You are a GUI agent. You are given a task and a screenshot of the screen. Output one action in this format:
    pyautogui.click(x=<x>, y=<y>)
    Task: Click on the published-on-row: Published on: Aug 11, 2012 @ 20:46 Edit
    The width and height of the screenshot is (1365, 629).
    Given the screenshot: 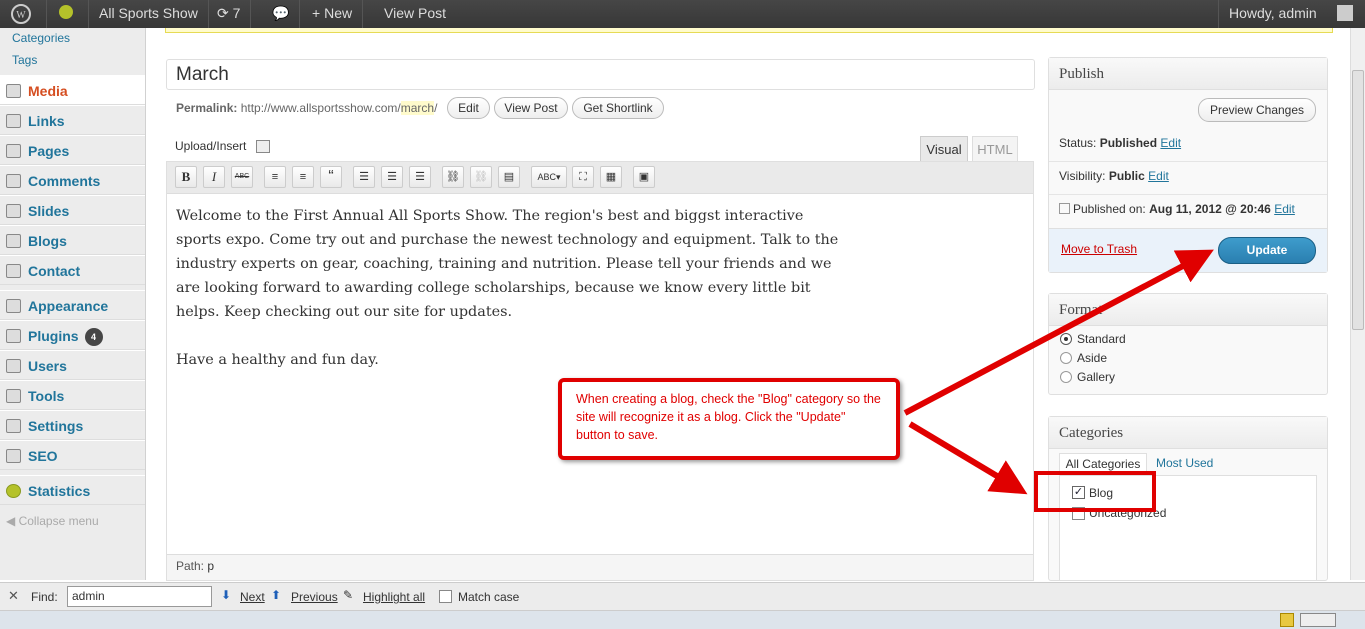 What is the action you would take?
    pyautogui.click(x=1177, y=209)
    